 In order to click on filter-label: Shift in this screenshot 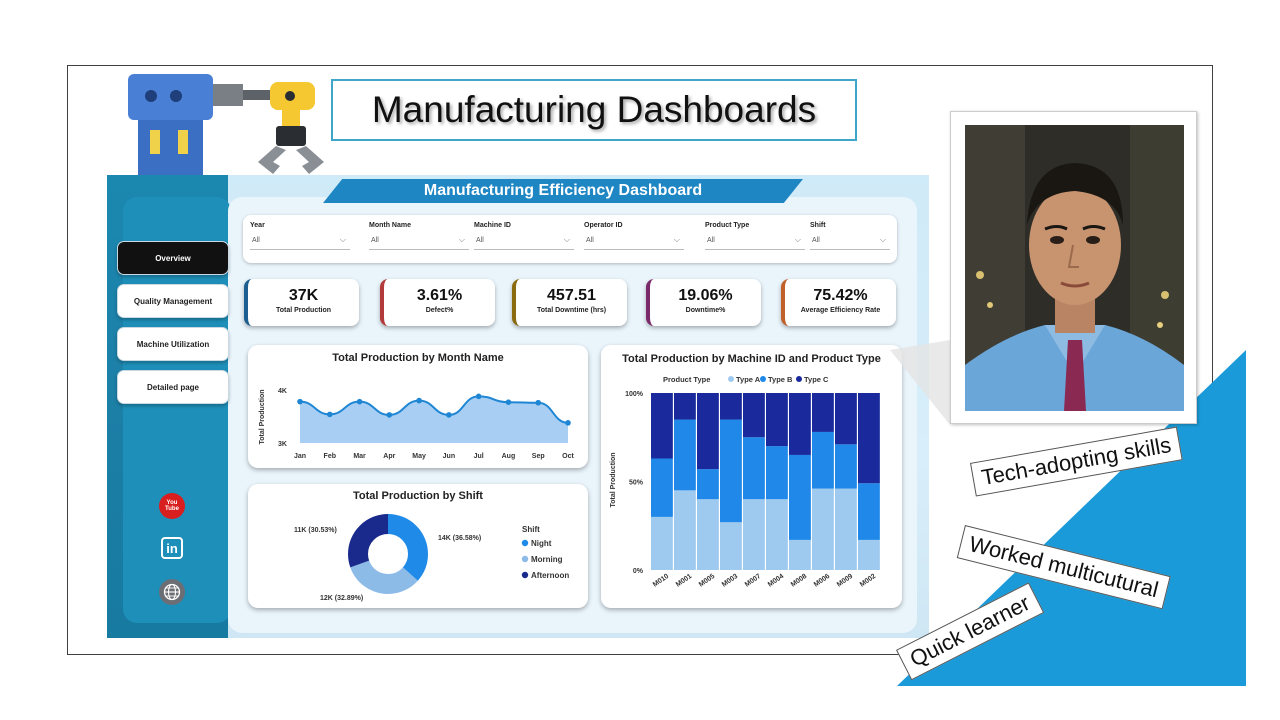, I will do `click(818, 225)`.